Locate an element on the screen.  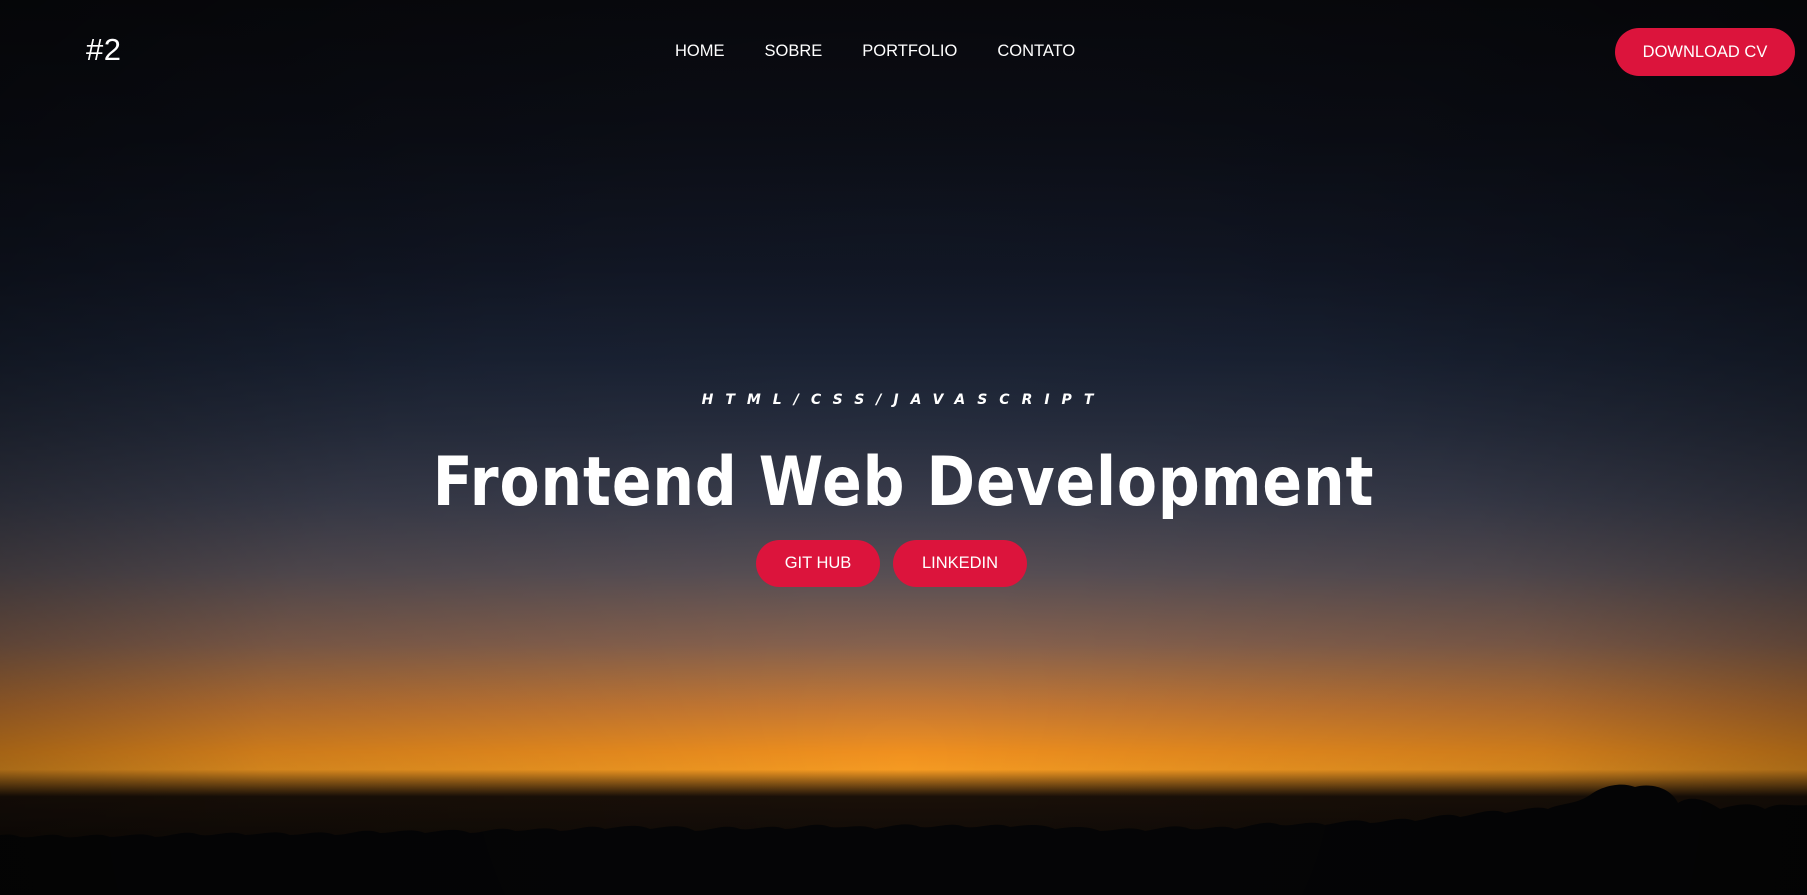
hero-subtitle: HTML/CSS/JAVASCRIPT is located at coordinates (903, 400).